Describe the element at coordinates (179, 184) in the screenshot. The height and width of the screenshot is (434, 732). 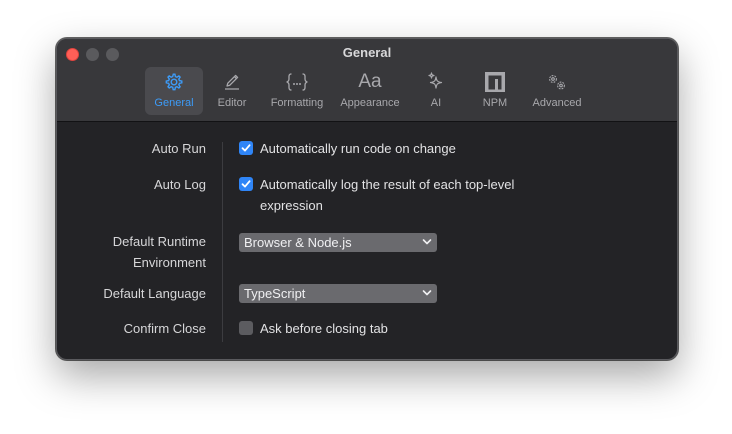
I see `auto-log-label: Auto Log` at that location.